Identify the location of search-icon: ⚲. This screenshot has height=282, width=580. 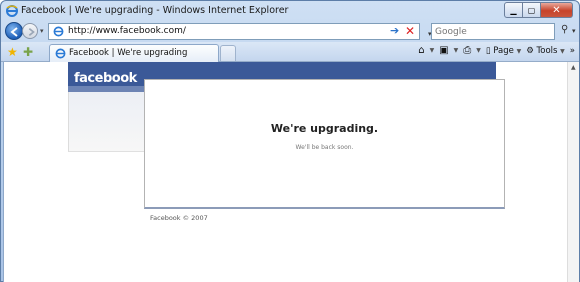
(564, 29).